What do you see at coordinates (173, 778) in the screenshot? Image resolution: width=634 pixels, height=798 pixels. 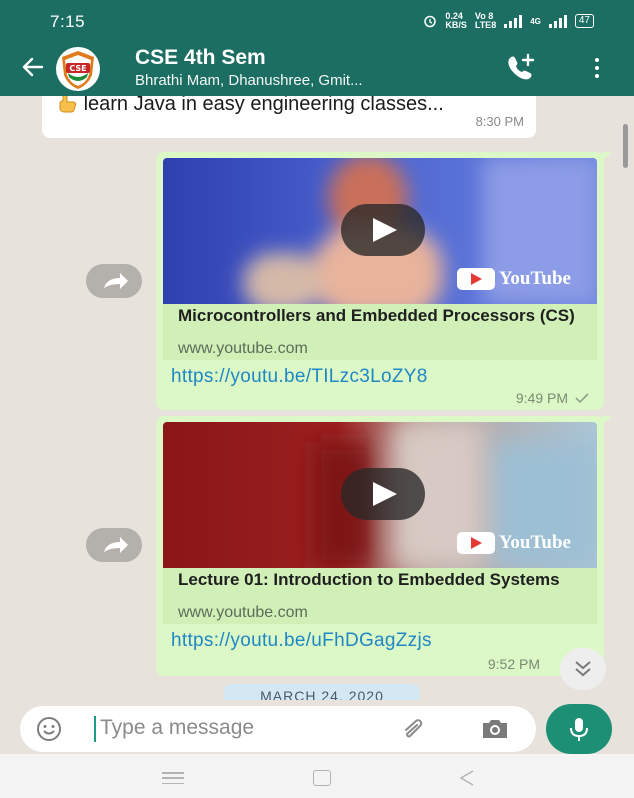 I see `recent-apps-icon` at bounding box center [173, 778].